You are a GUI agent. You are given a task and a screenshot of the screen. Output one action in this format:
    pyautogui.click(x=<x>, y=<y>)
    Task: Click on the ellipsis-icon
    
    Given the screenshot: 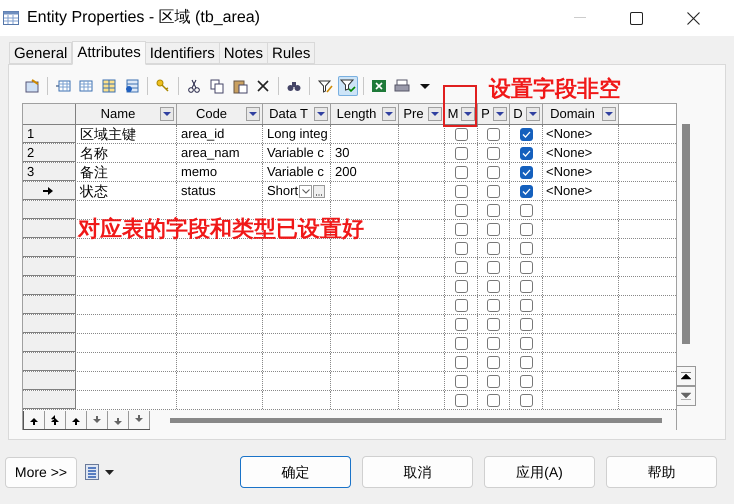 What is the action you would take?
    pyautogui.click(x=319, y=191)
    